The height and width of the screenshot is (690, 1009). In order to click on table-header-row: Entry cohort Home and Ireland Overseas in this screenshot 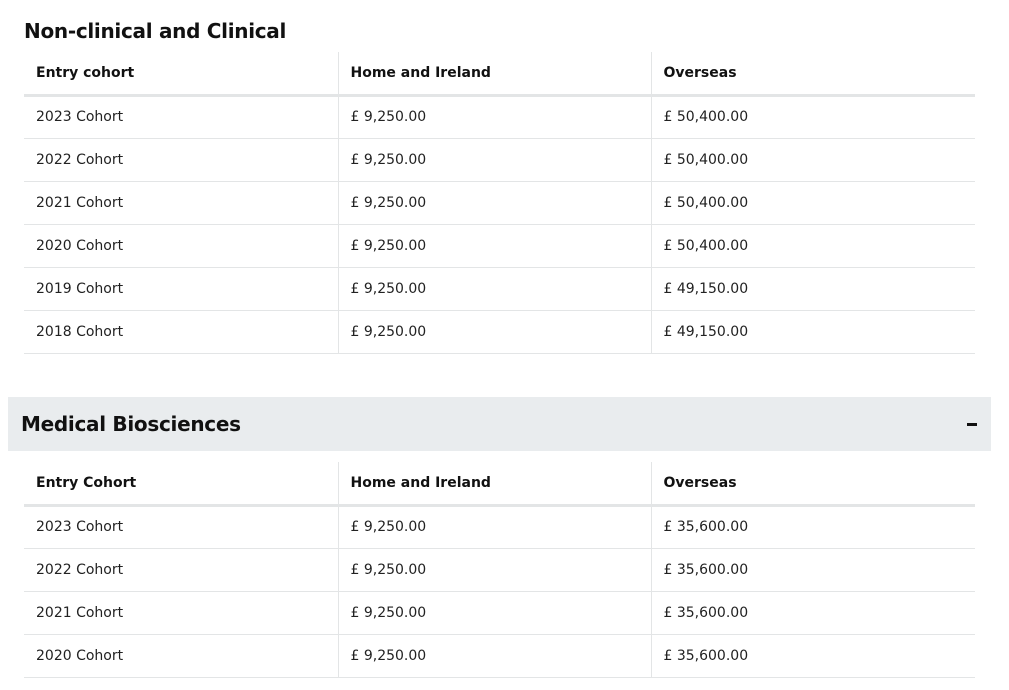, I will do `click(499, 74)`.